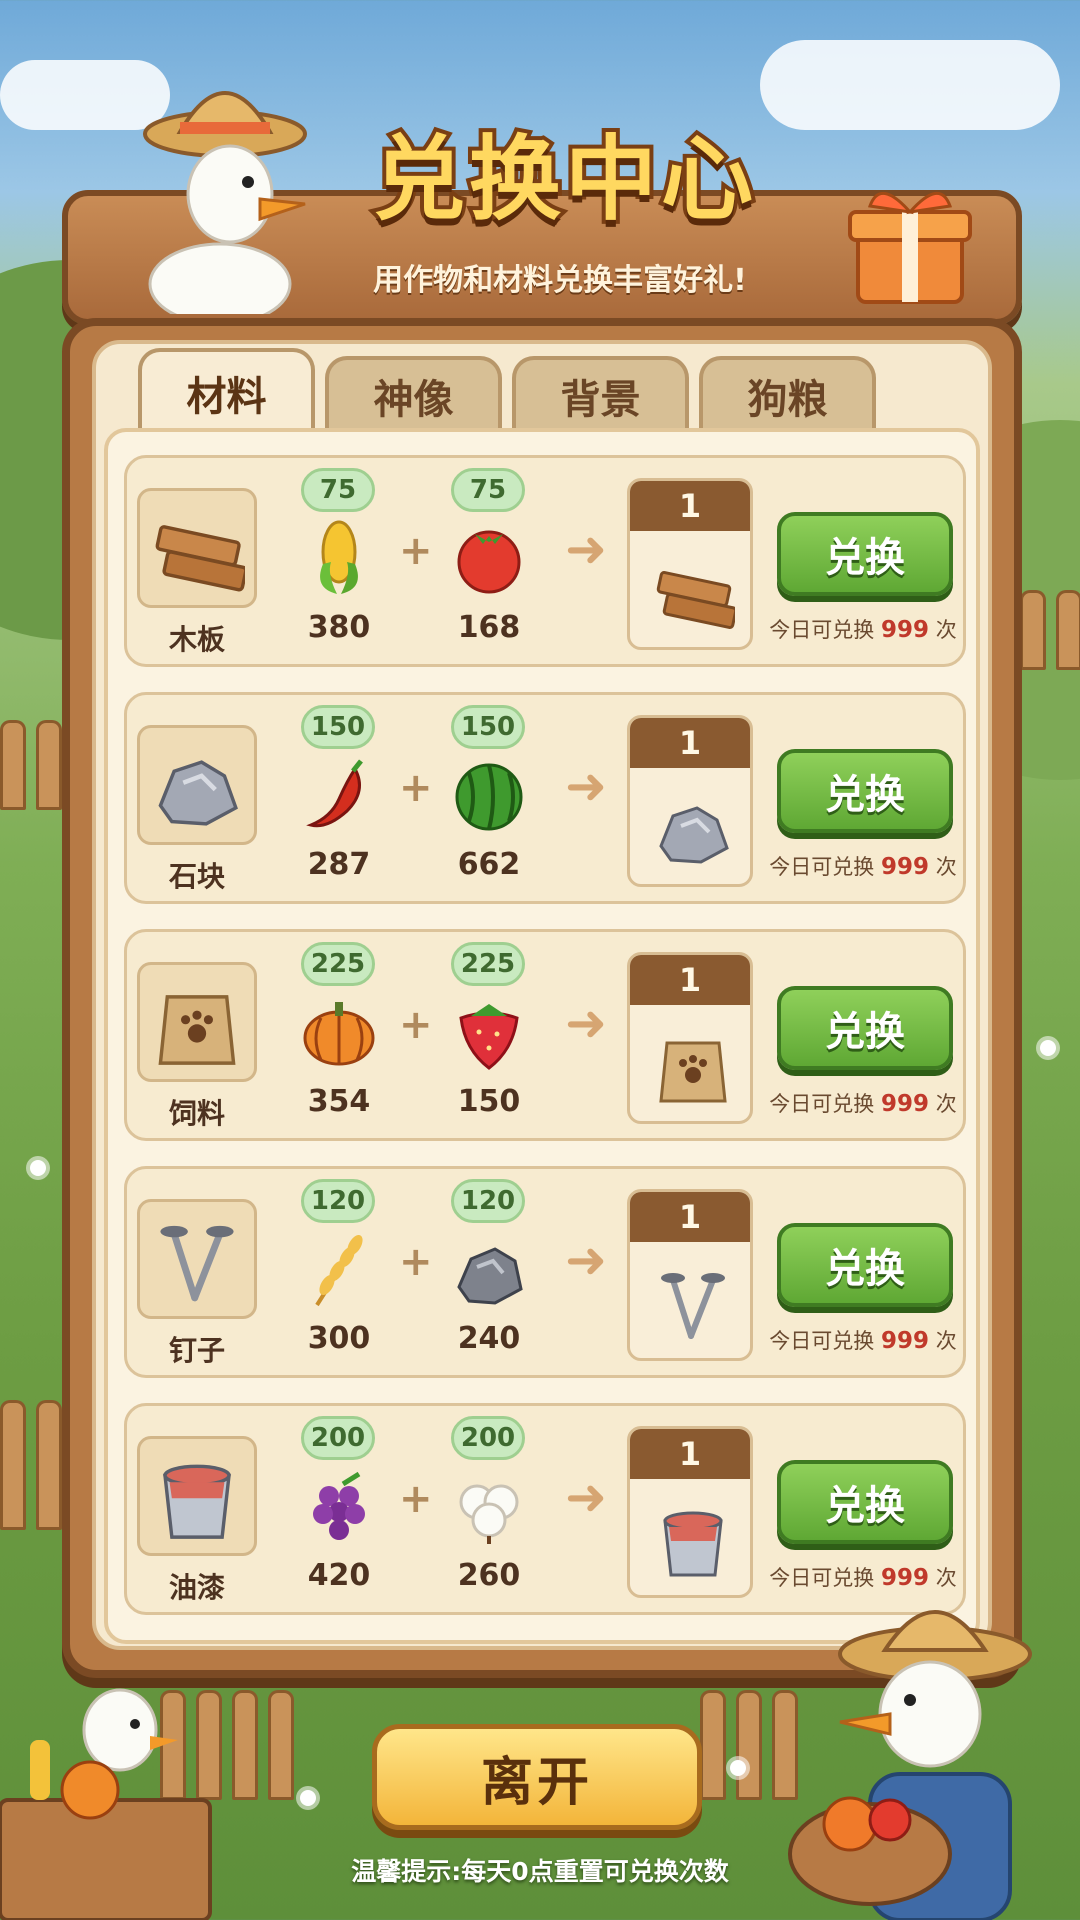 The image size is (1080, 1920). What do you see at coordinates (339, 864) in the screenshot?
I see `owned-count: 287` at bounding box center [339, 864].